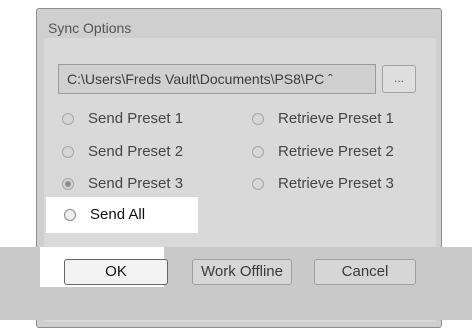 This screenshot has width=472, height=333. I want to click on ok-button: OK, so click(116, 272).